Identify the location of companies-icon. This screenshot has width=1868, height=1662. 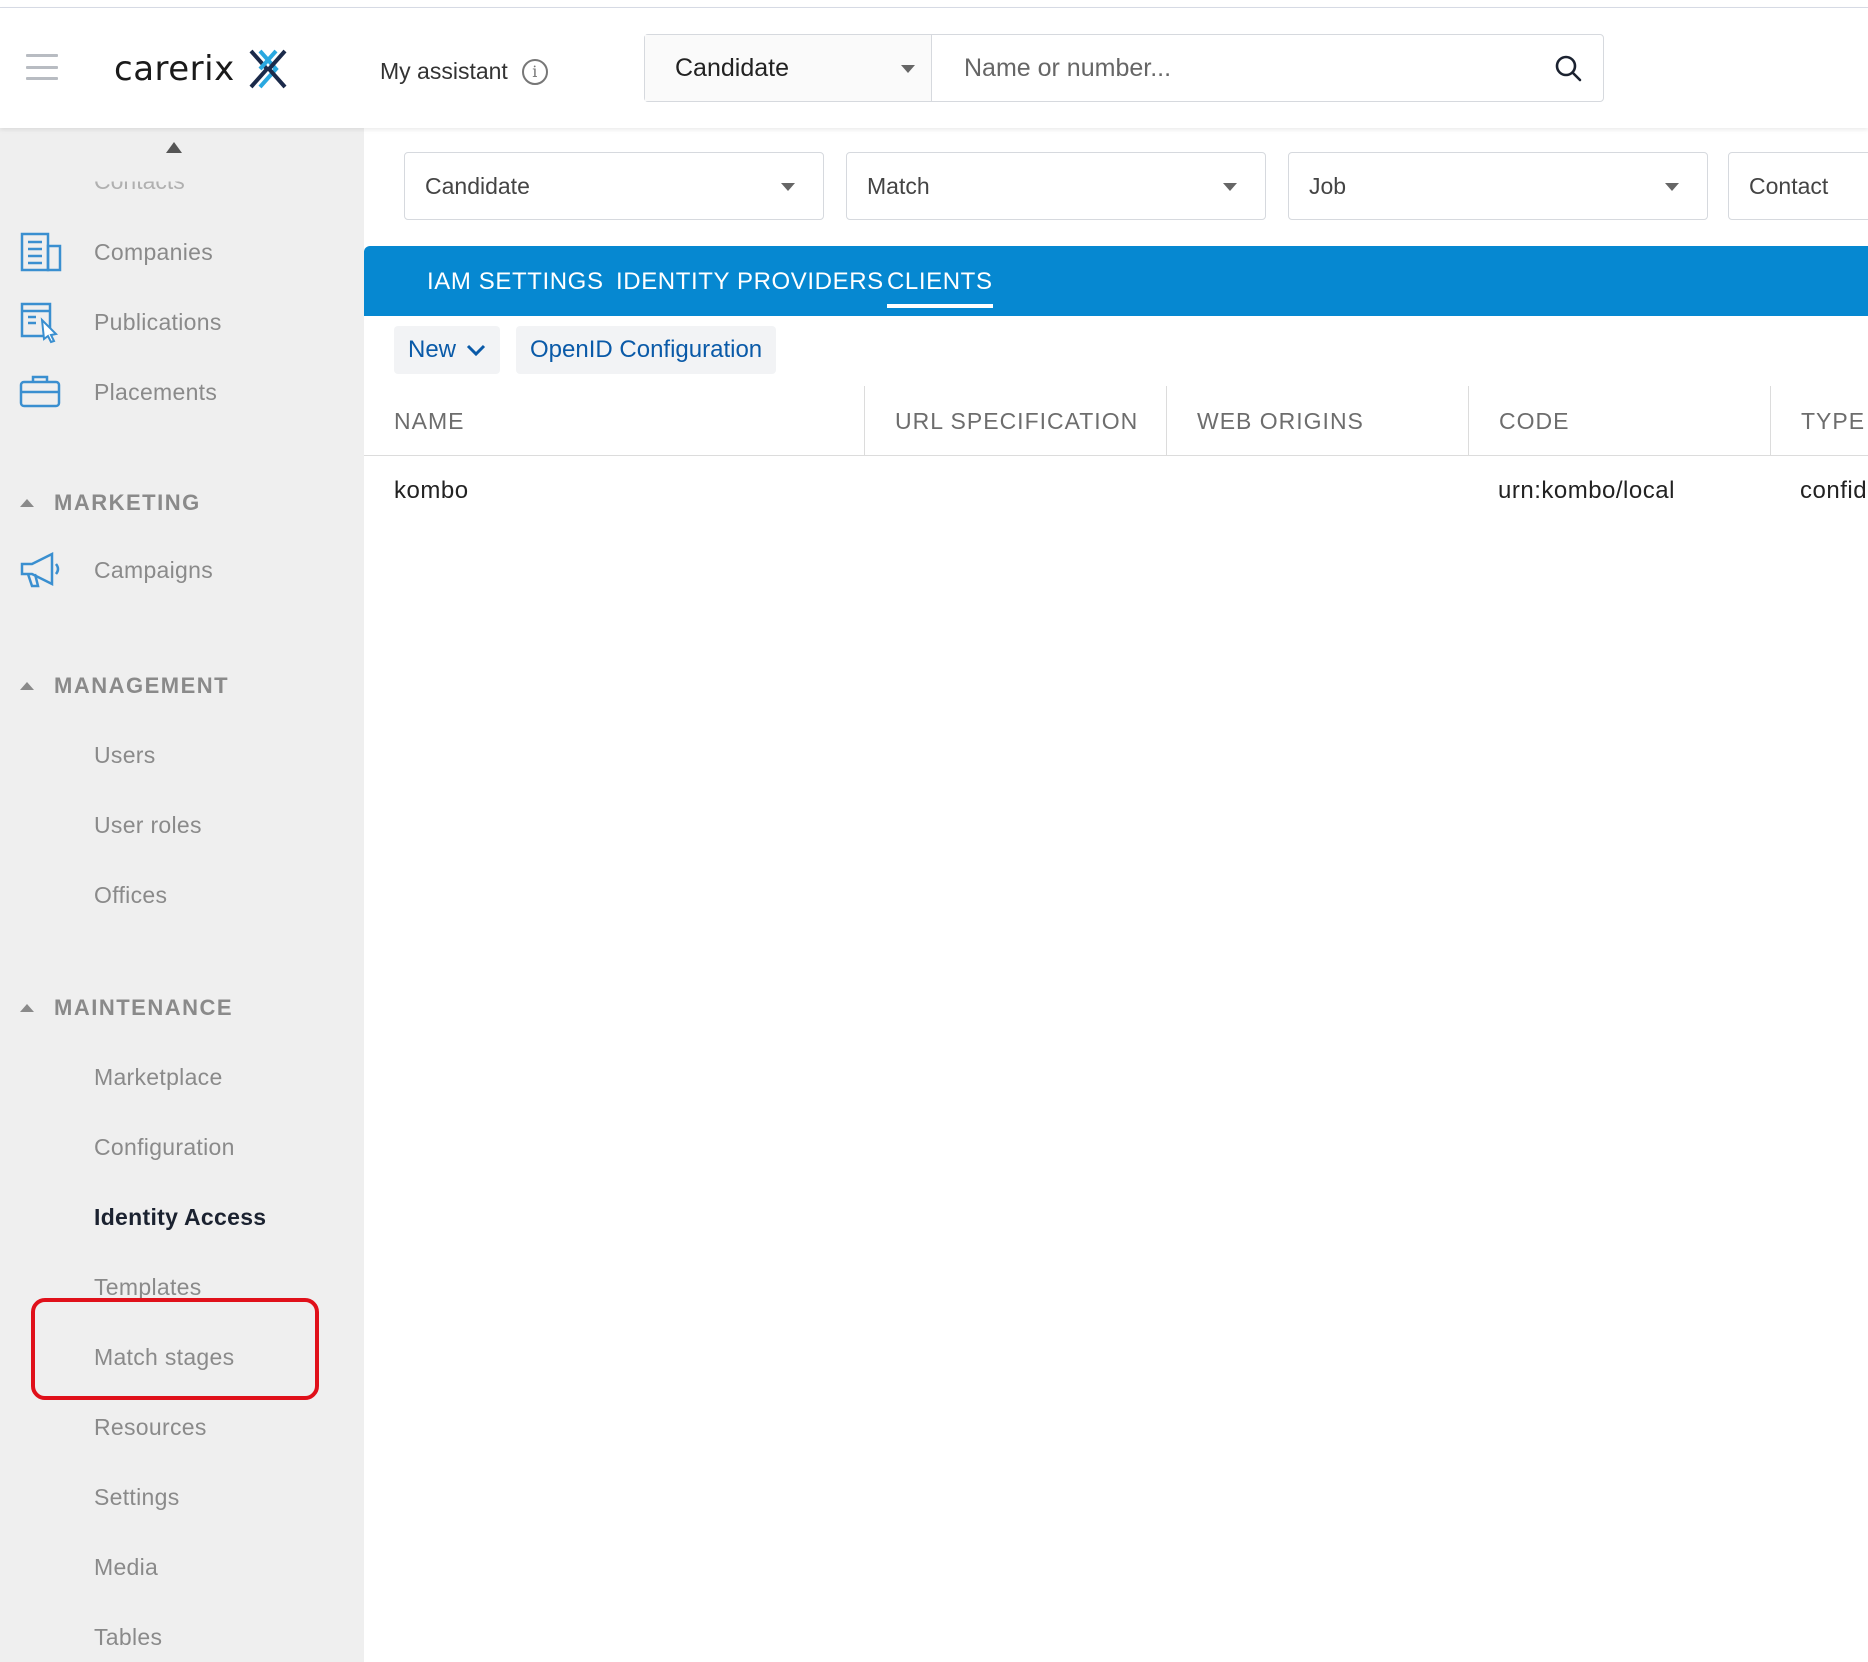
(41, 252).